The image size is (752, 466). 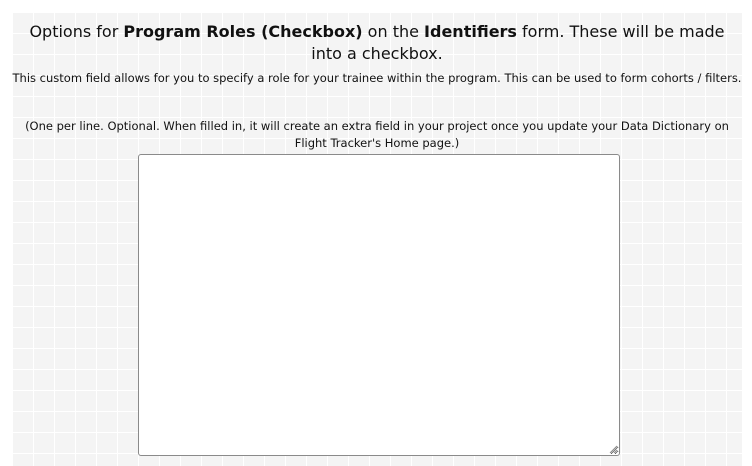 I want to click on heading-middle: on the, so click(x=393, y=31).